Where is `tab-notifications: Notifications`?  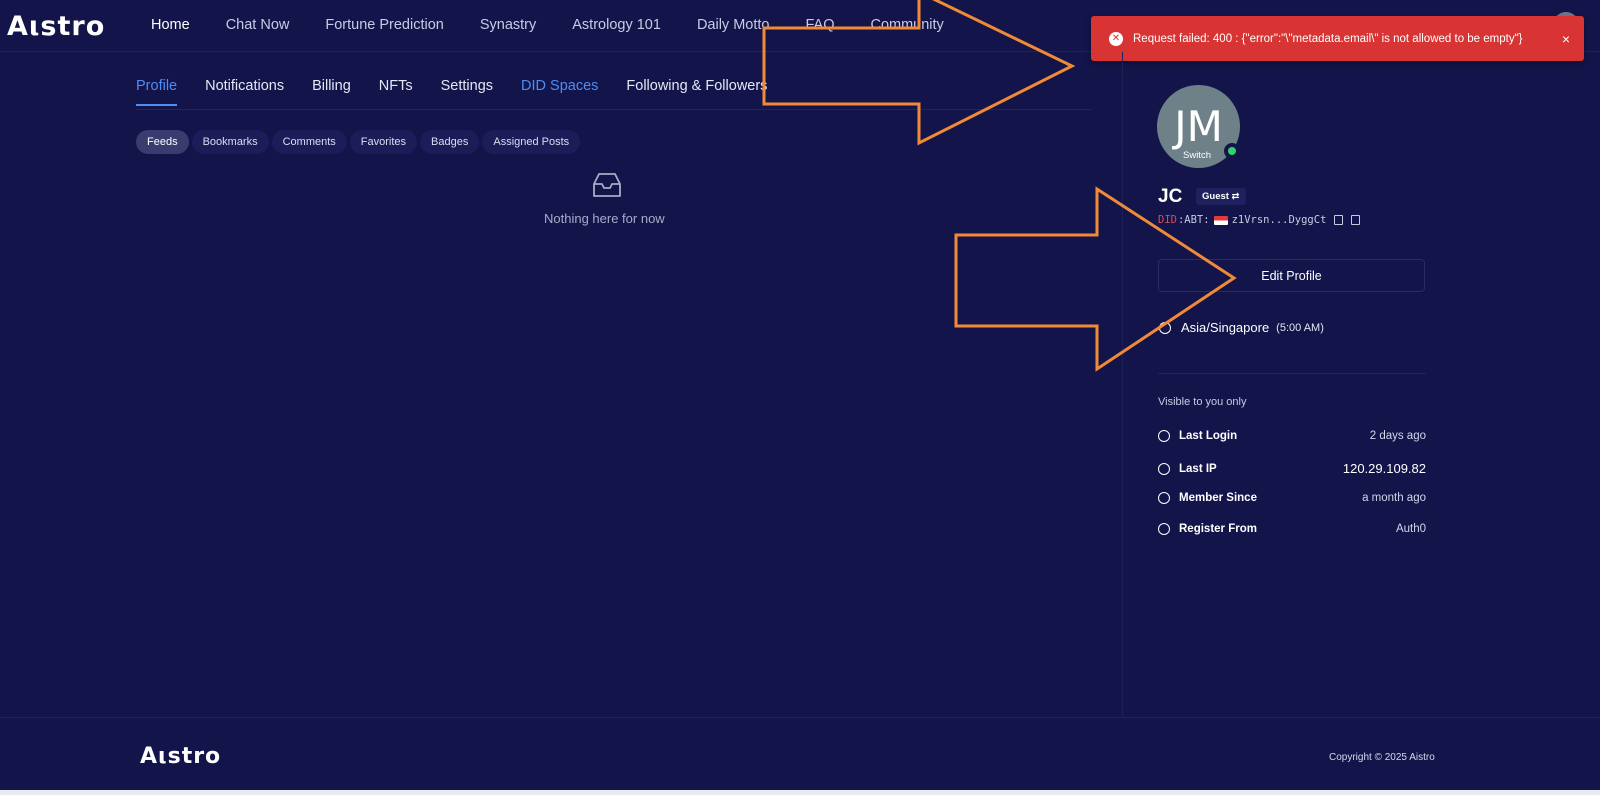 tab-notifications: Notifications is located at coordinates (244, 92).